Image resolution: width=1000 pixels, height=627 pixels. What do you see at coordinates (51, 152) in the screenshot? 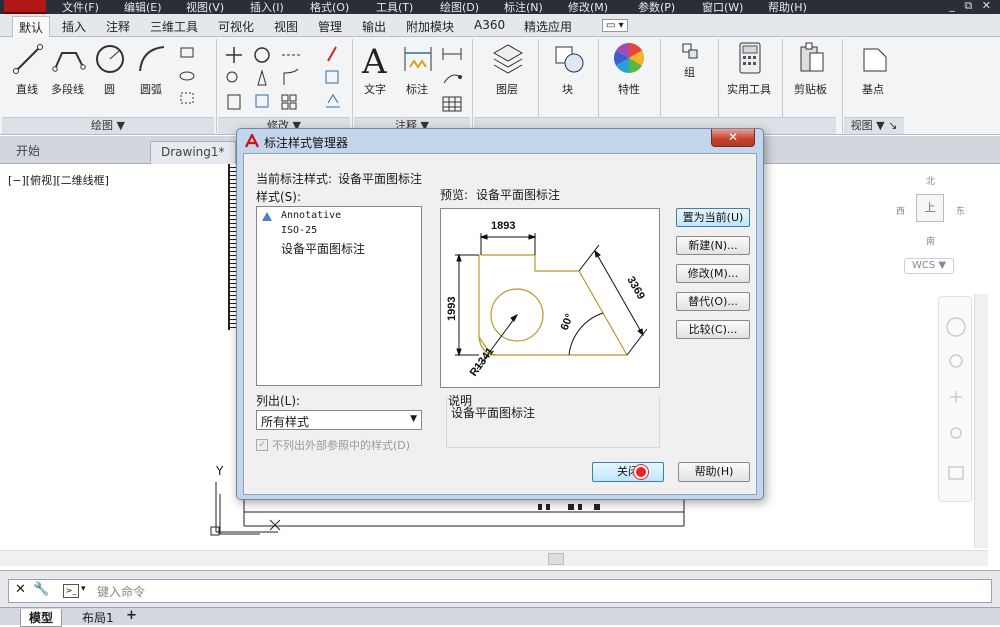
I see `tab-start: 开始` at bounding box center [51, 152].